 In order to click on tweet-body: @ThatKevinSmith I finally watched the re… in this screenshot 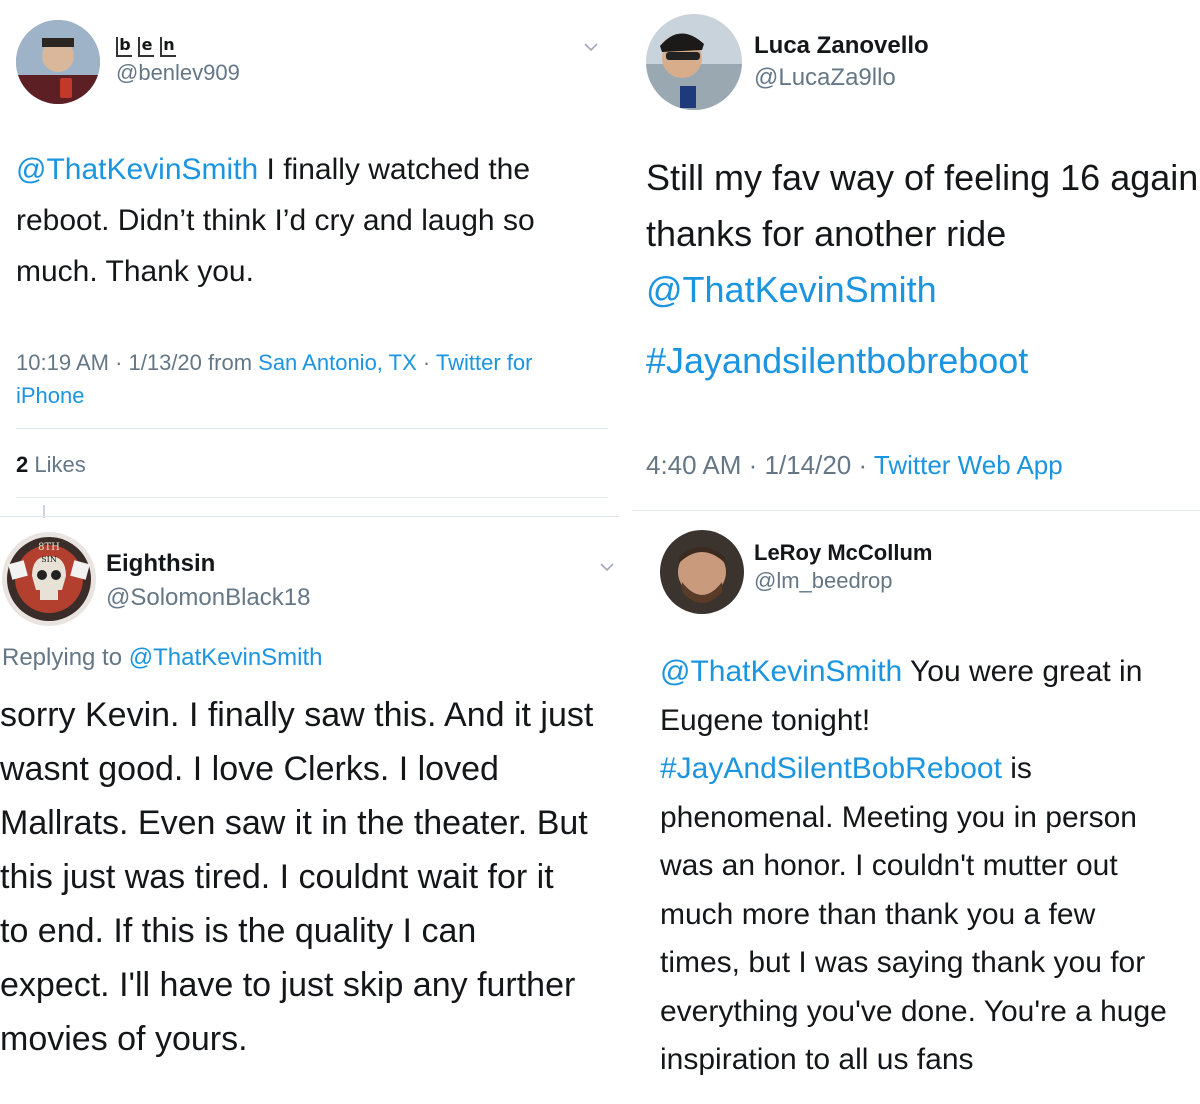, I will do `click(316, 220)`.